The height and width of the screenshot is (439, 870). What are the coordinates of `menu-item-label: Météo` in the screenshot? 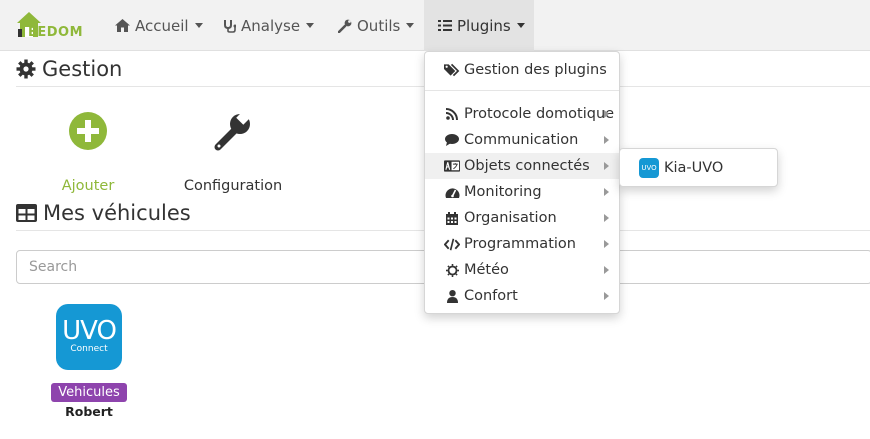 It's located at (486, 270).